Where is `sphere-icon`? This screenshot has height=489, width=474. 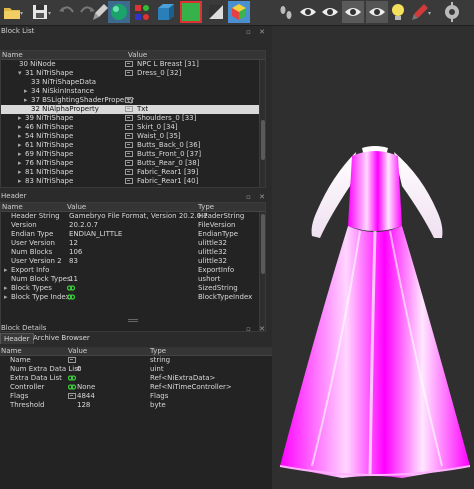 sphere-icon is located at coordinates (119, 12).